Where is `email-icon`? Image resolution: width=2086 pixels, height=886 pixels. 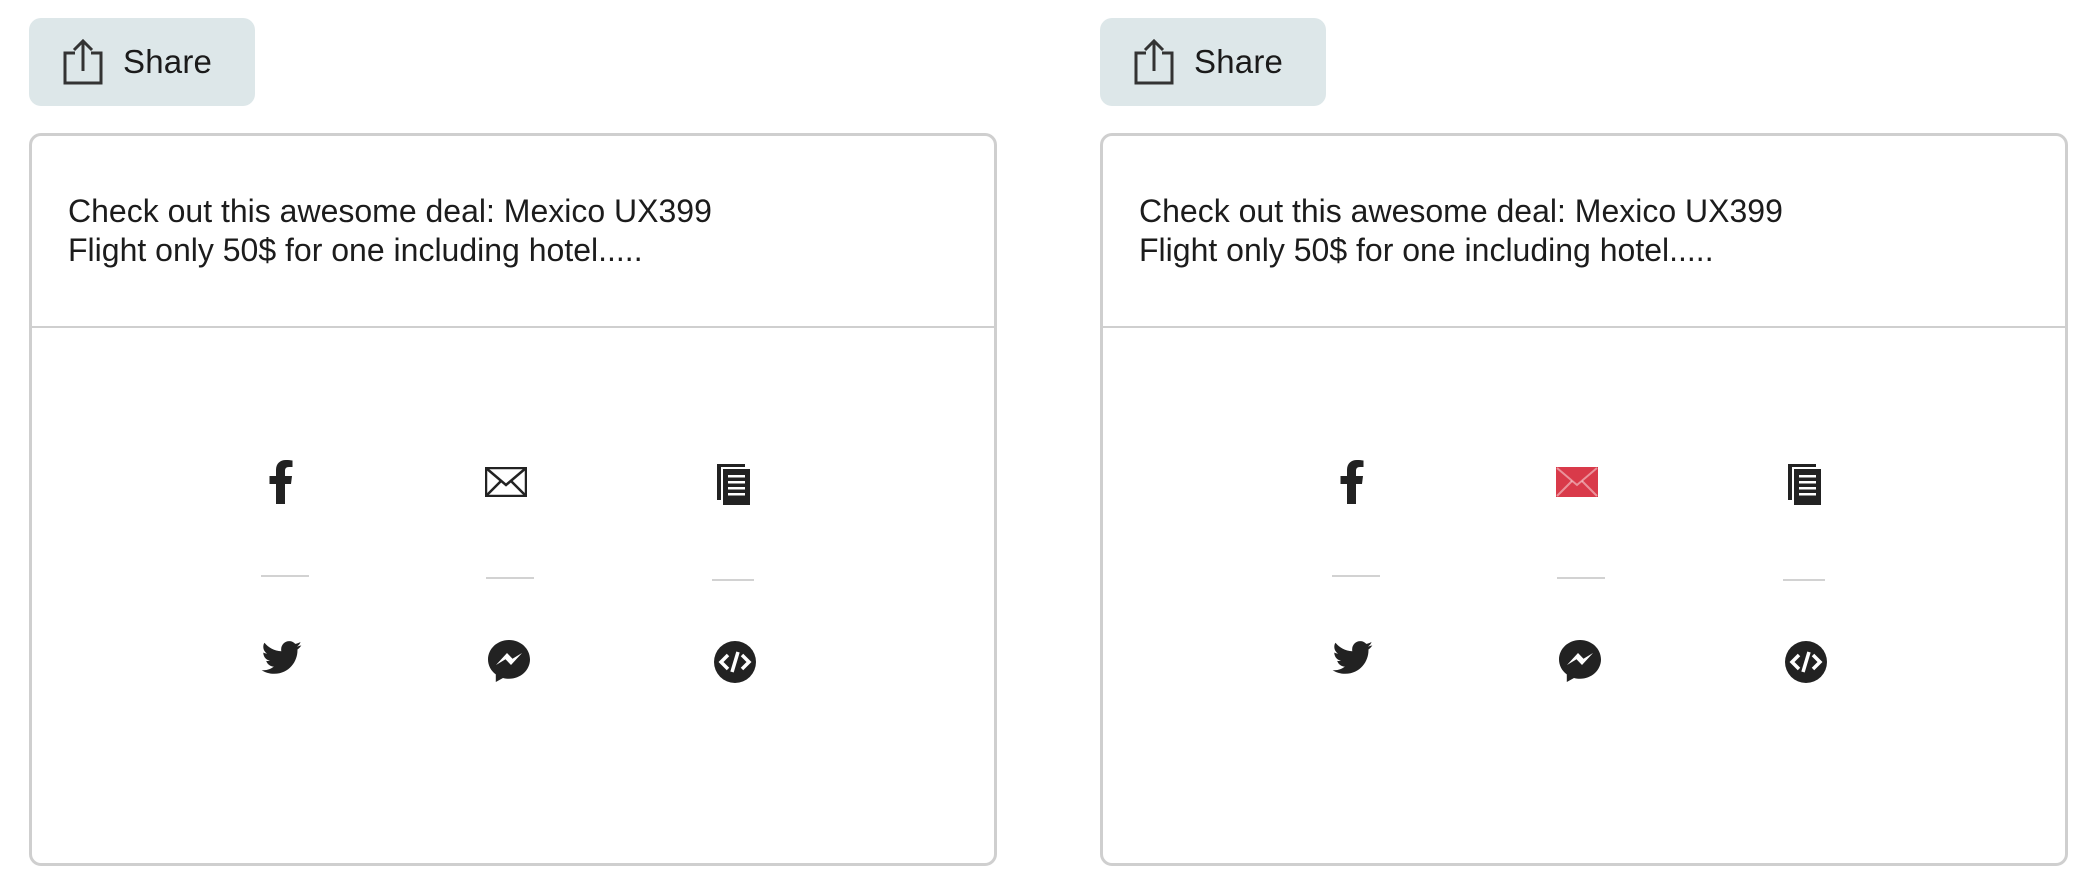
email-icon is located at coordinates (506, 482).